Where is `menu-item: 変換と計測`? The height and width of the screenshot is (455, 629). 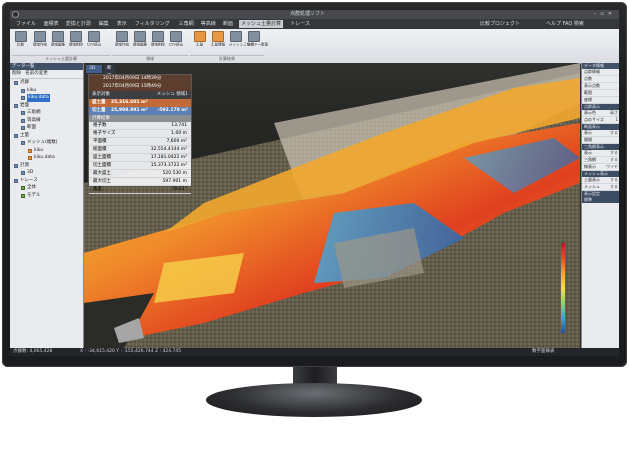 menu-item: 変換と計測 is located at coordinates (78, 24).